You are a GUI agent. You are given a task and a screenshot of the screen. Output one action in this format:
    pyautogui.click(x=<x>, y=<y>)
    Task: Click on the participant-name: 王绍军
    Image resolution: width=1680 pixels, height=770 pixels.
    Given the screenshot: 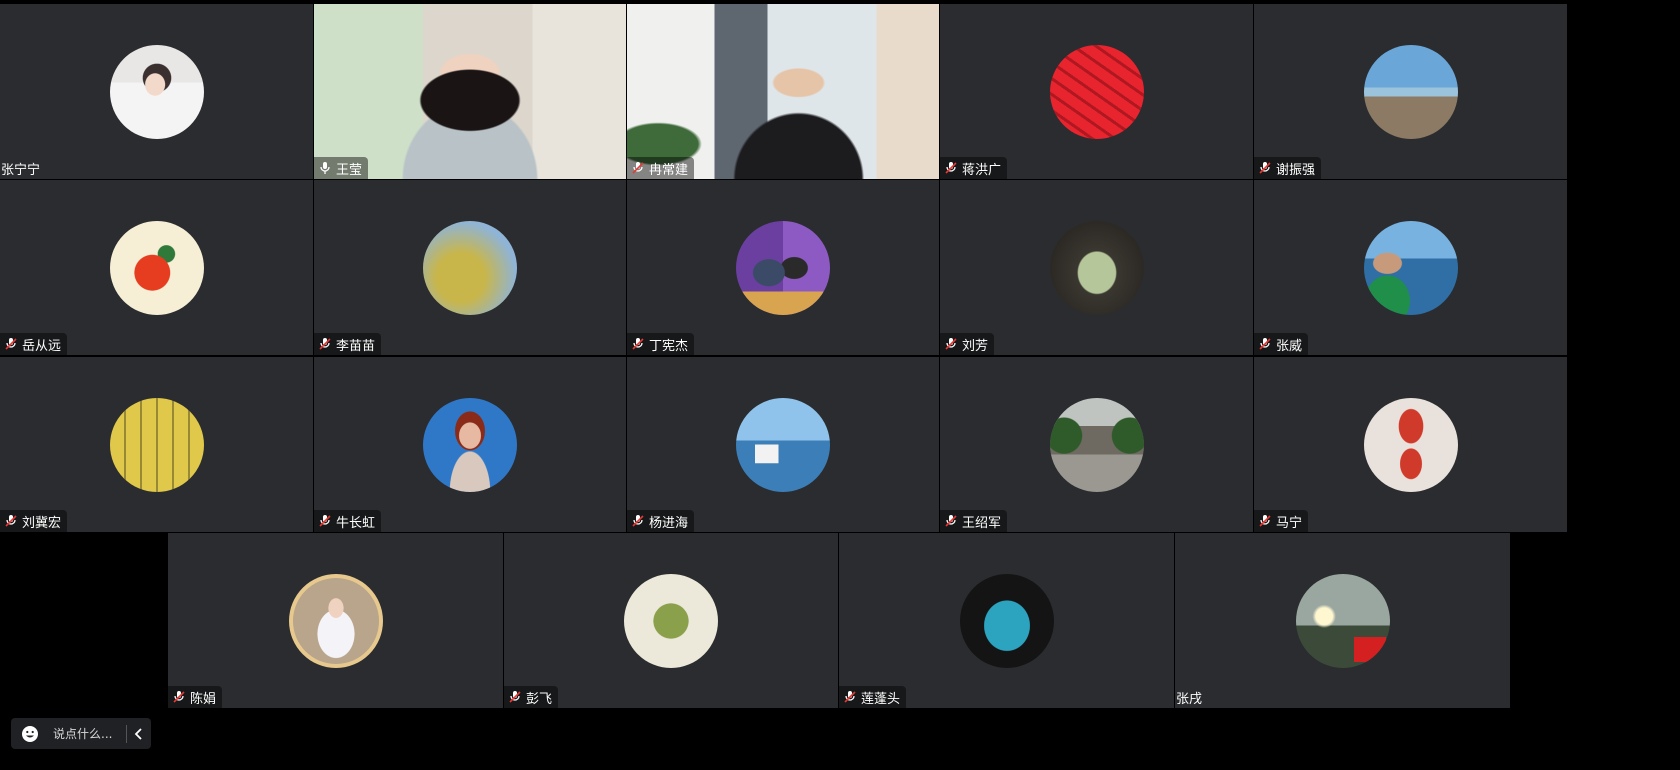 What is the action you would take?
    pyautogui.click(x=982, y=523)
    